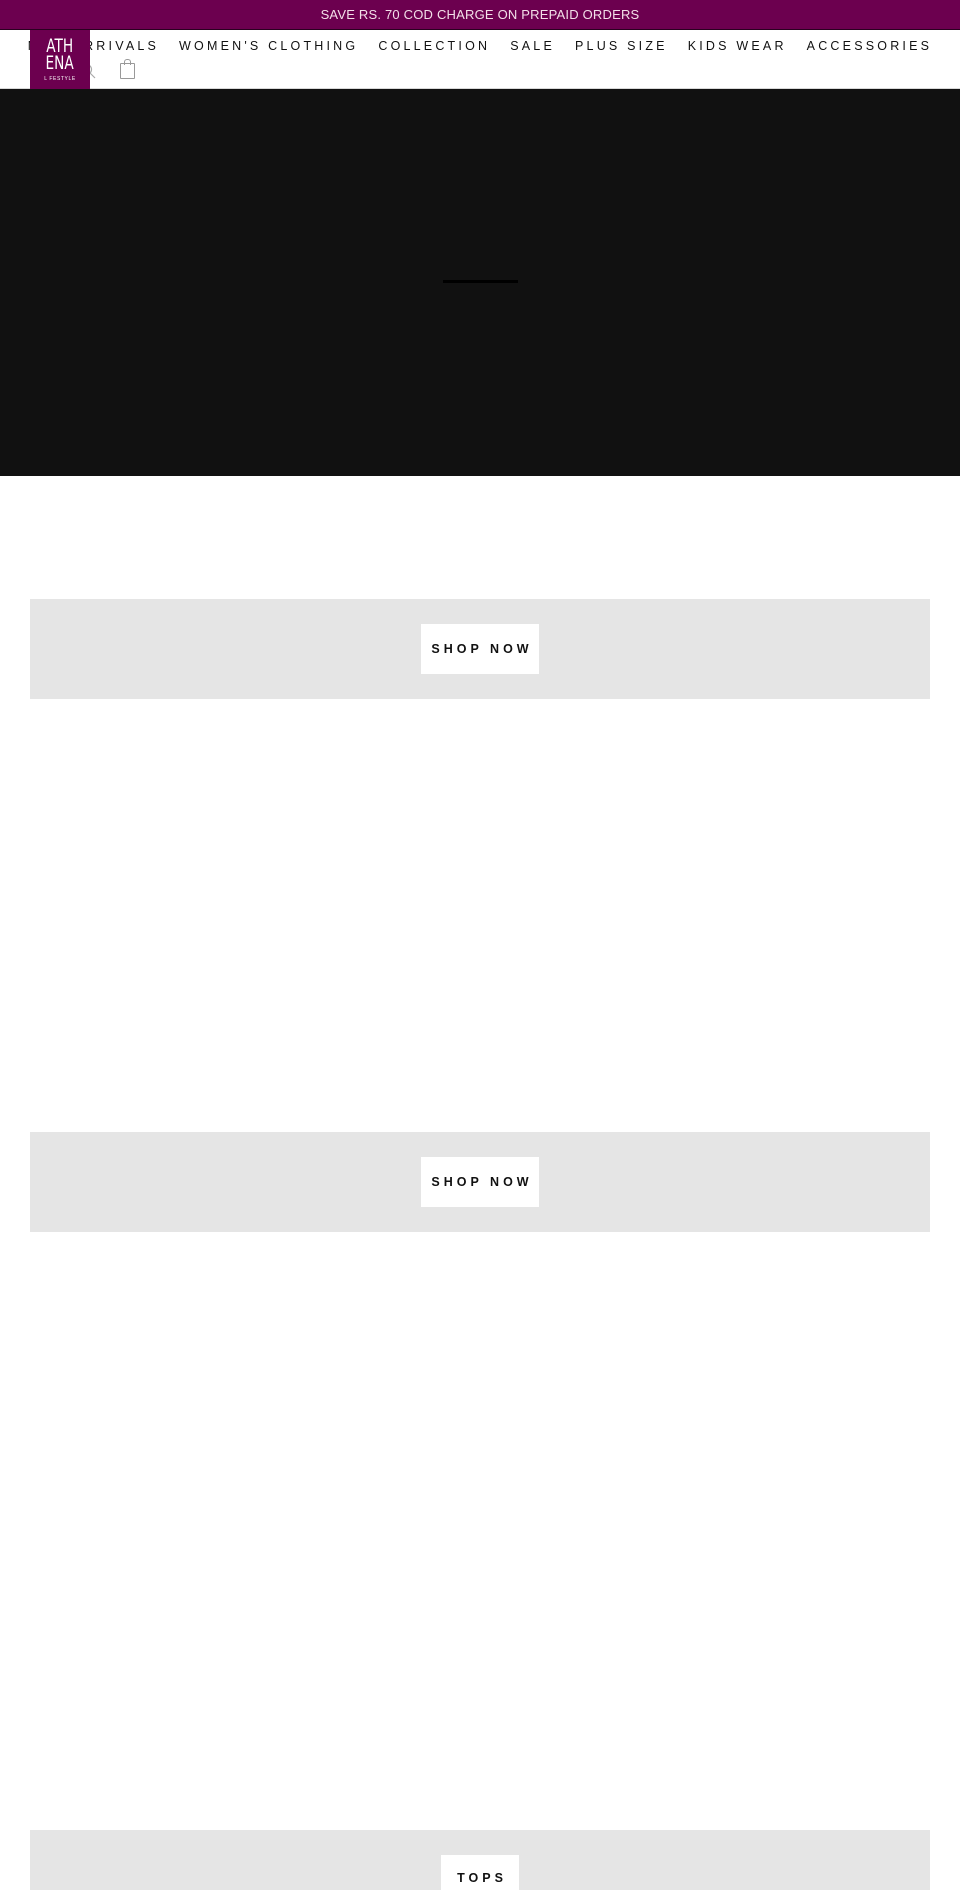 The width and height of the screenshot is (960, 1895). I want to click on promo-banner-2: SHOP NOW, so click(480, 1182).